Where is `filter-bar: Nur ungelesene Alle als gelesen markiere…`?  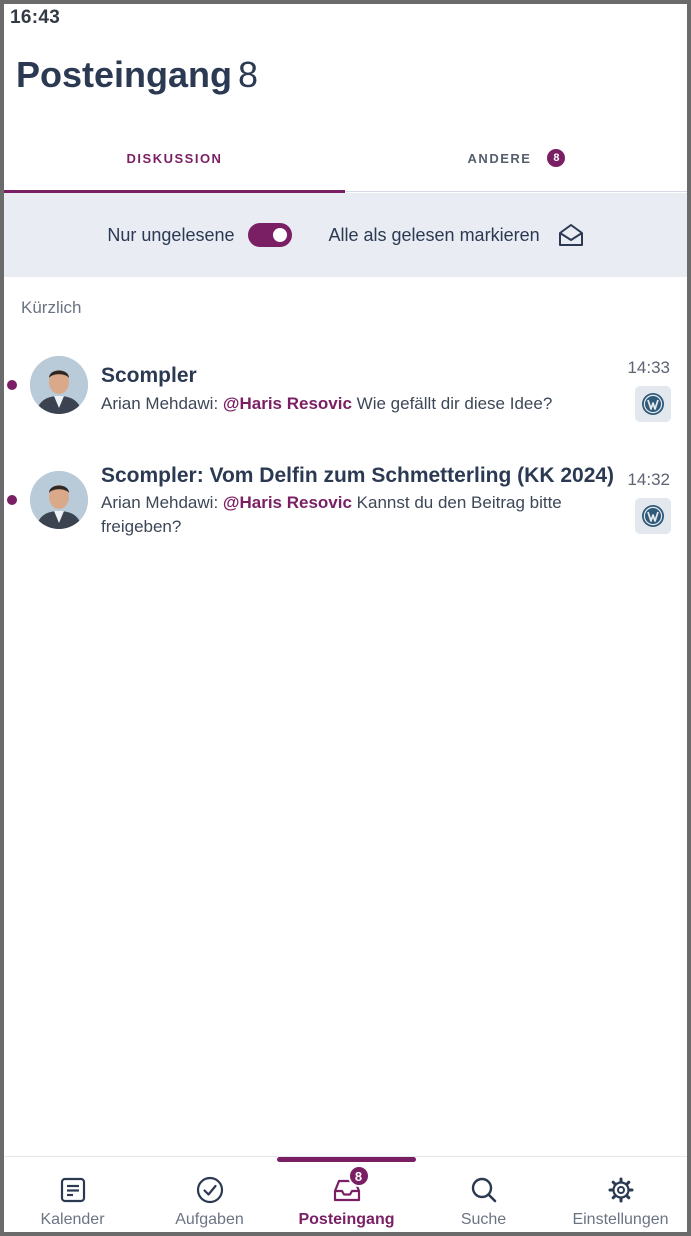 filter-bar: Nur ungelesene Alle als gelesen markiere… is located at coordinates (345, 235).